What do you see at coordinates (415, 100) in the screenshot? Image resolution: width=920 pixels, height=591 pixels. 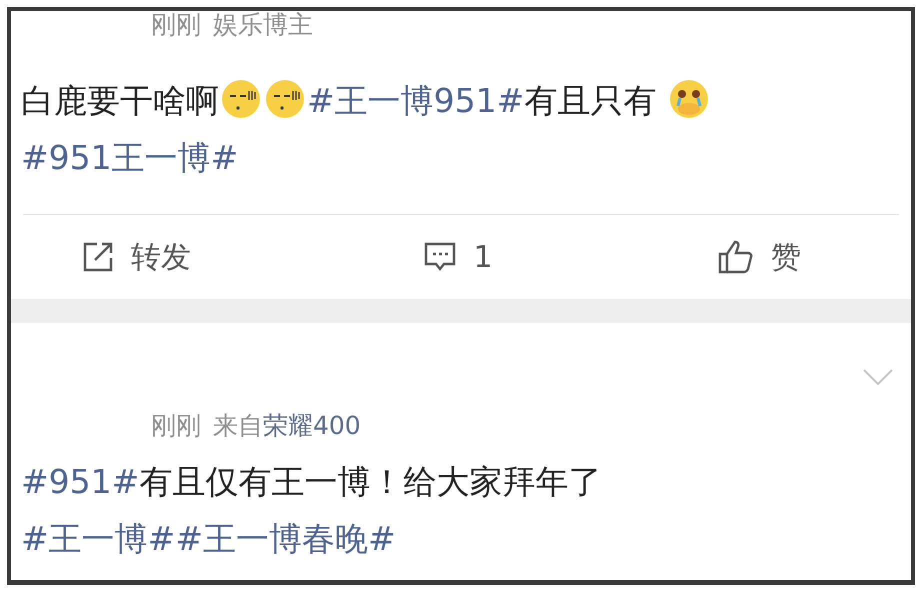 I see `hashtag-link: #王一博951#` at bounding box center [415, 100].